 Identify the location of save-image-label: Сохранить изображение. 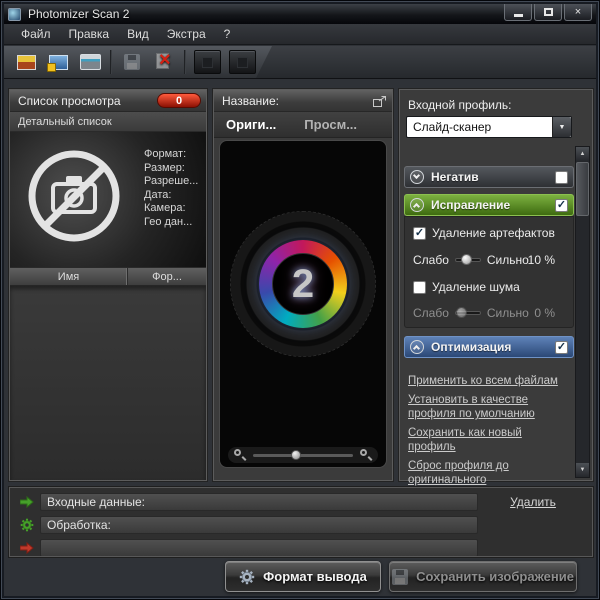
(495, 576).